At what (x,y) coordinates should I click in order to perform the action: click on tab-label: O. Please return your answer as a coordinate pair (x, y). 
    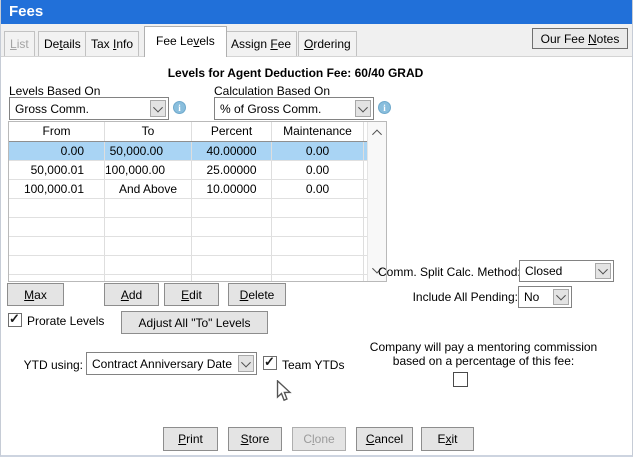
    Looking at the image, I should click on (309, 44).